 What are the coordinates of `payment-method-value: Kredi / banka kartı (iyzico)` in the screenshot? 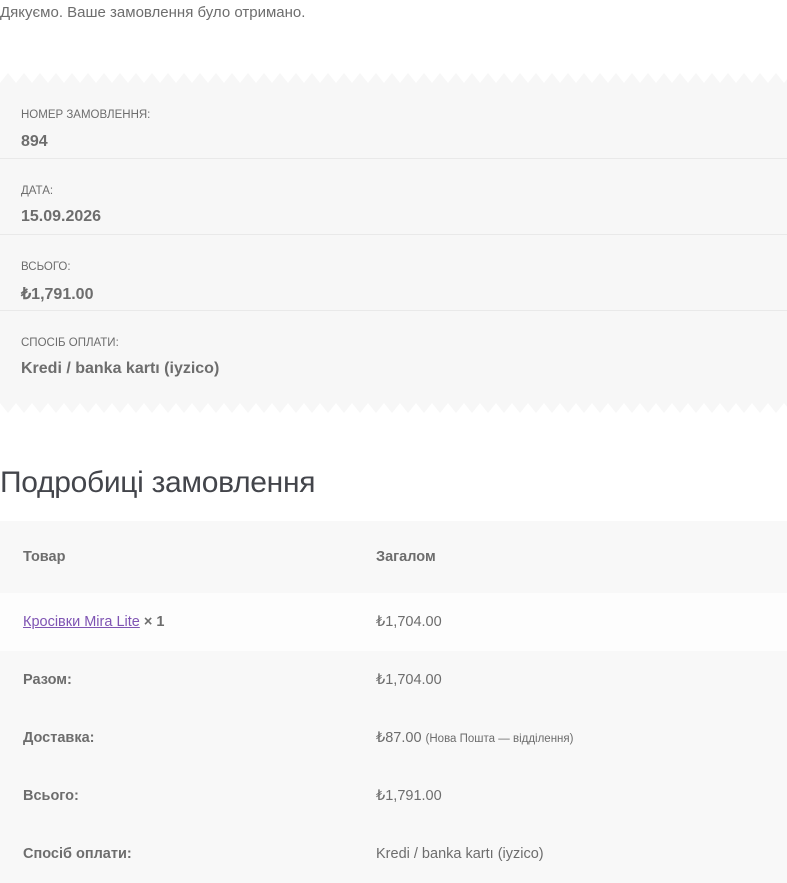 It's located at (120, 368).